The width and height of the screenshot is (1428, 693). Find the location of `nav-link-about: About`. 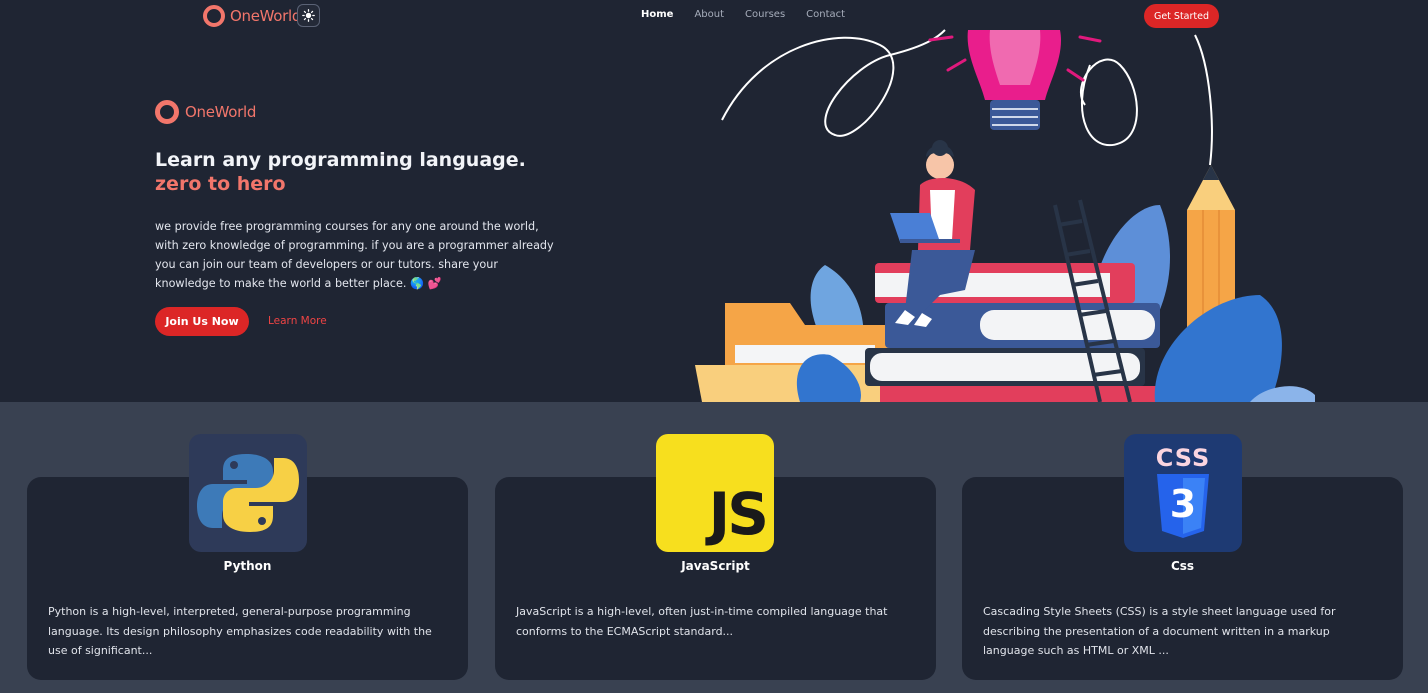

nav-link-about: About is located at coordinates (709, 14).